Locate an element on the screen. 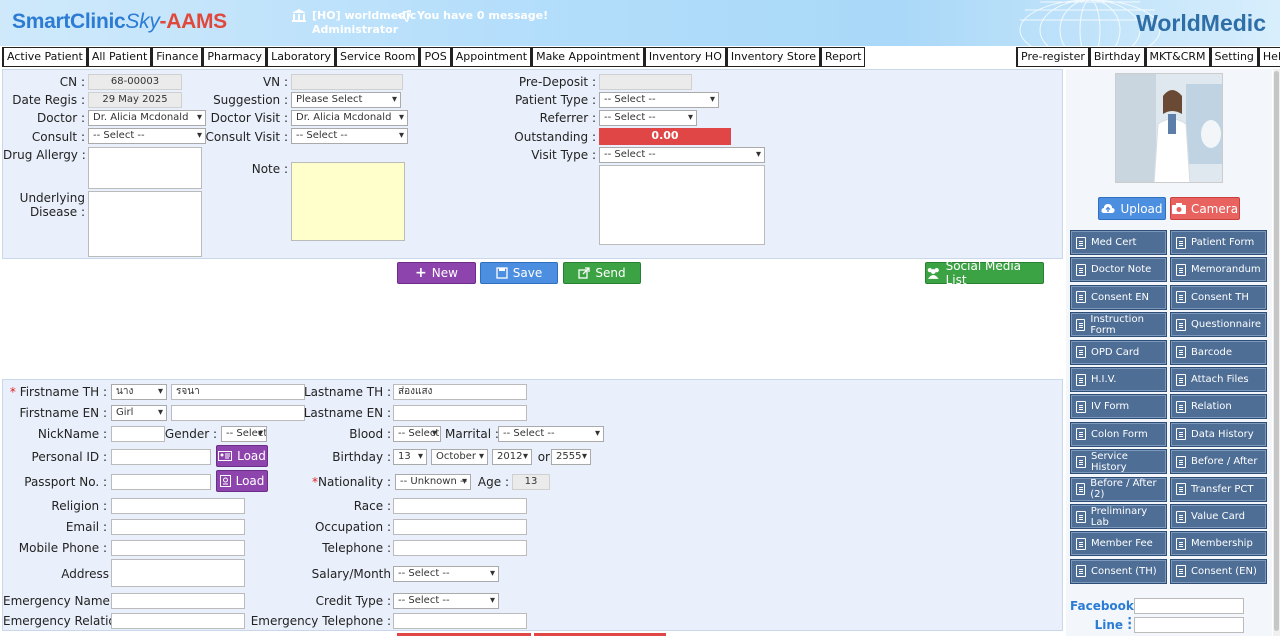  consent-en-label: Consent (EN) is located at coordinates (1224, 571).